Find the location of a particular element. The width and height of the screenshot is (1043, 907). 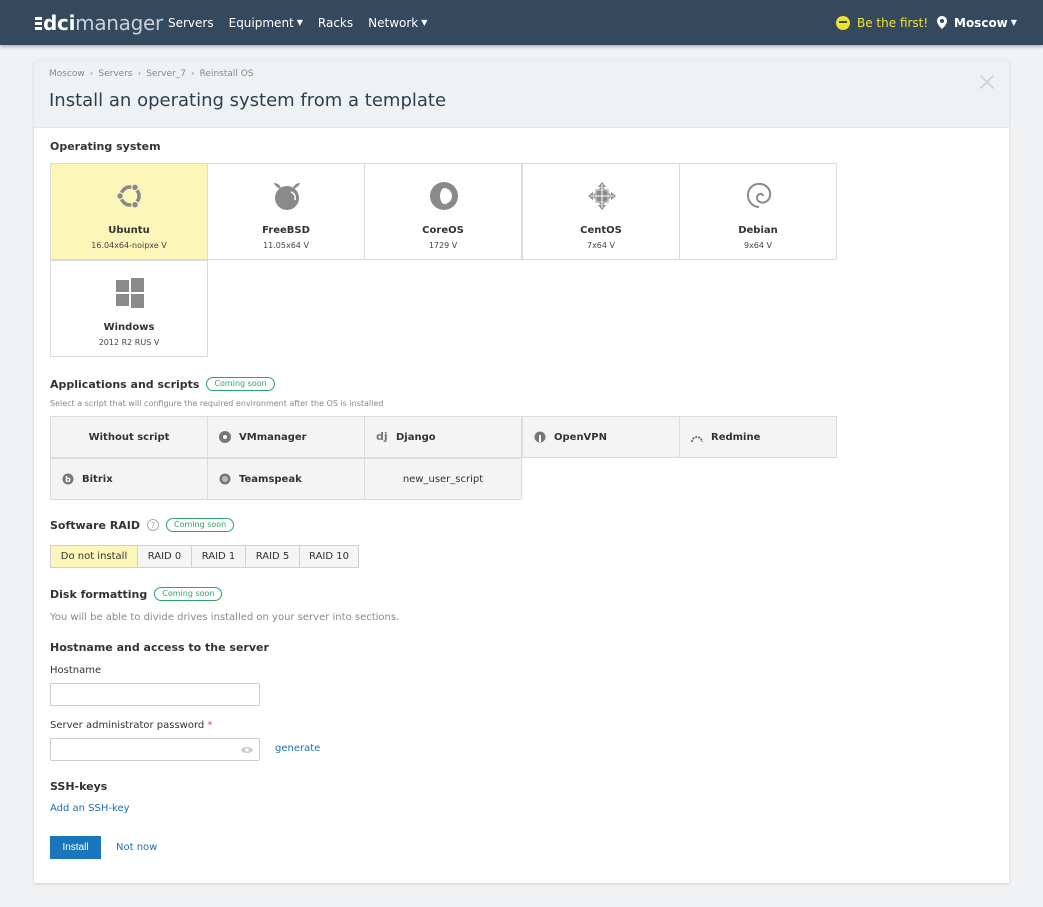

nav-servers: Servers is located at coordinates (191, 23).